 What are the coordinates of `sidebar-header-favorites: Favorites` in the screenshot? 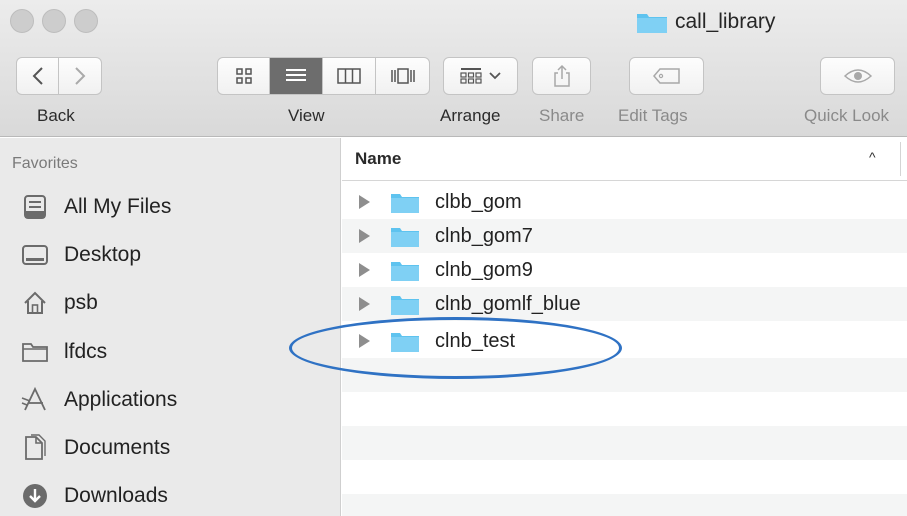 It's located at (45, 163).